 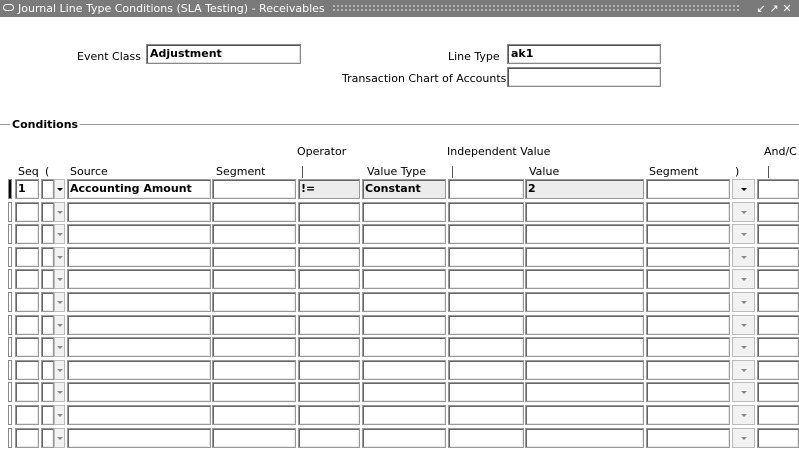 I want to click on window-menu-icon, so click(x=8, y=7).